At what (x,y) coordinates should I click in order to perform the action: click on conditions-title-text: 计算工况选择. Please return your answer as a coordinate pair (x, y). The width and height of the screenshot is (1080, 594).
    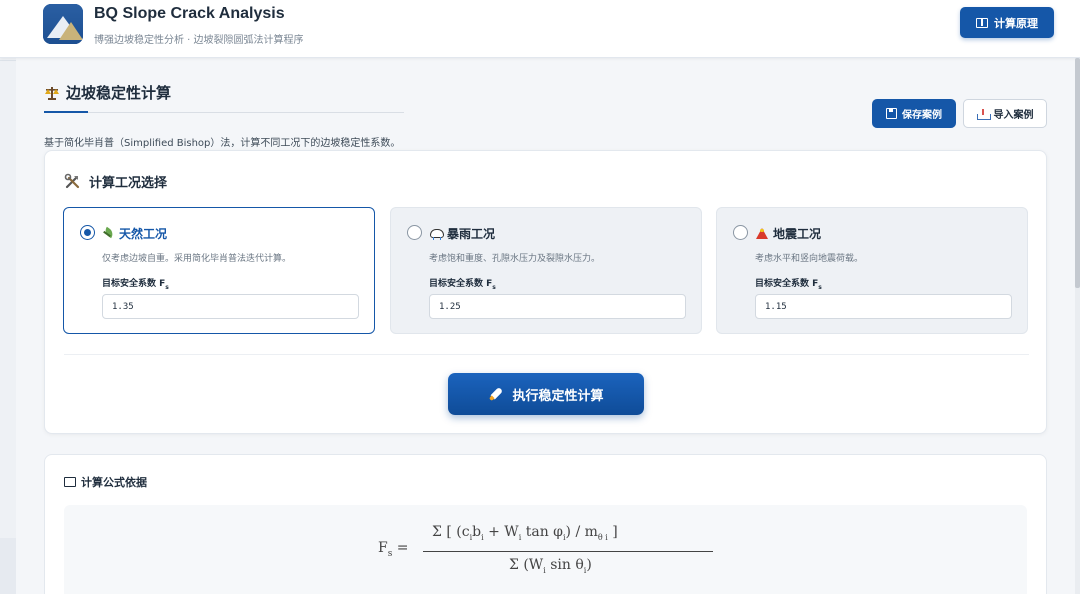
    Looking at the image, I should click on (128, 183).